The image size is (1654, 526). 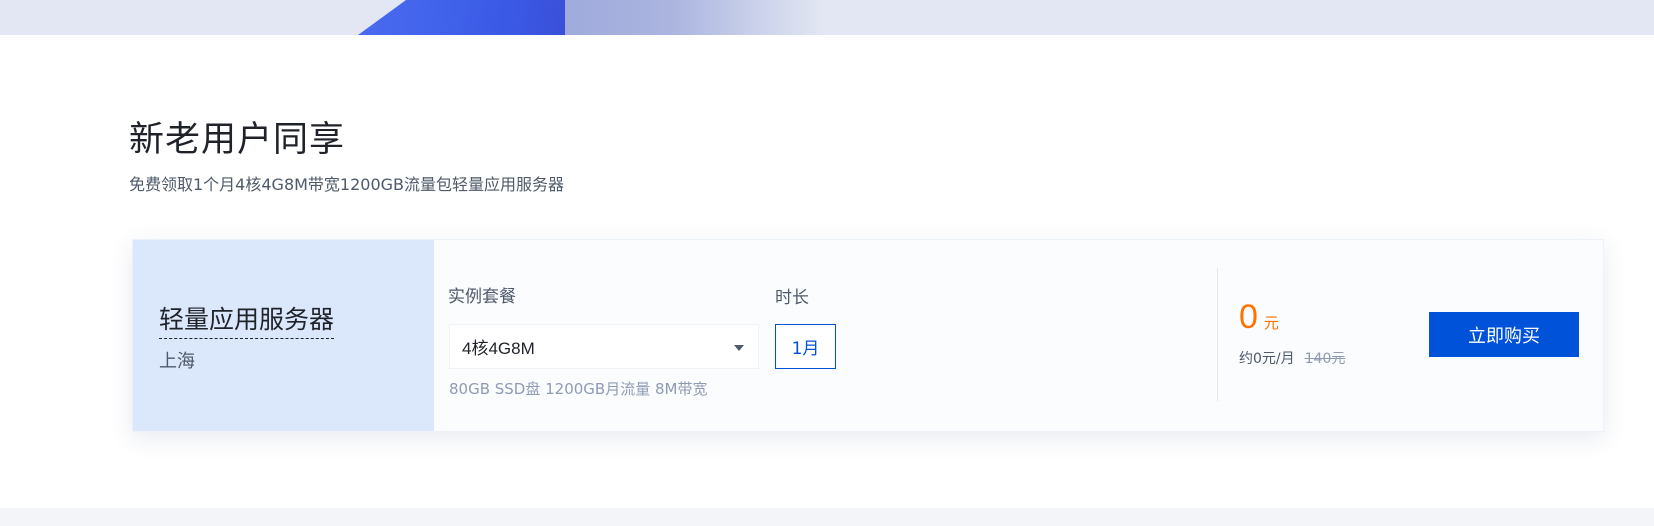 I want to click on divider, so click(x=1217, y=334).